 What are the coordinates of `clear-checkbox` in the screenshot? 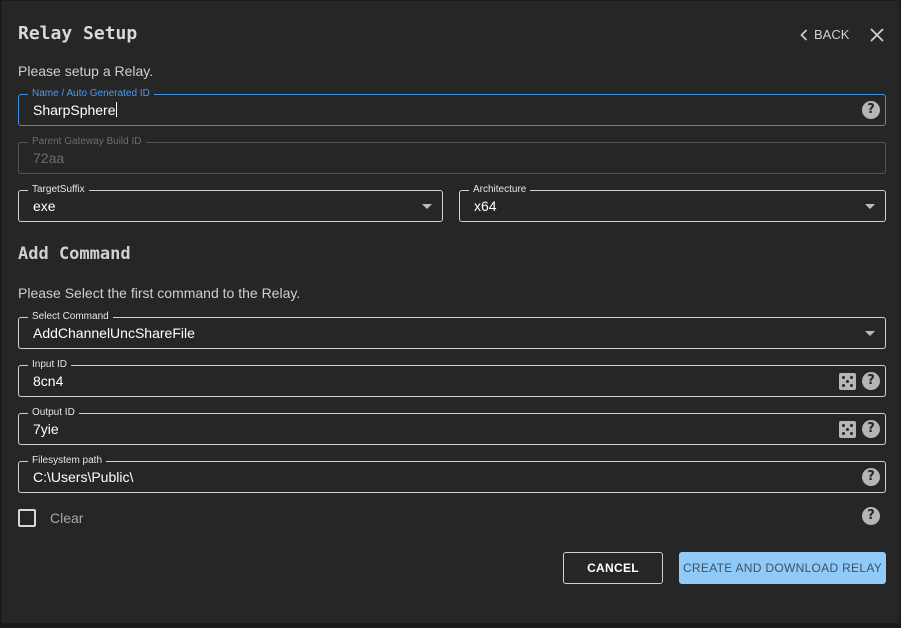 It's located at (27, 518).